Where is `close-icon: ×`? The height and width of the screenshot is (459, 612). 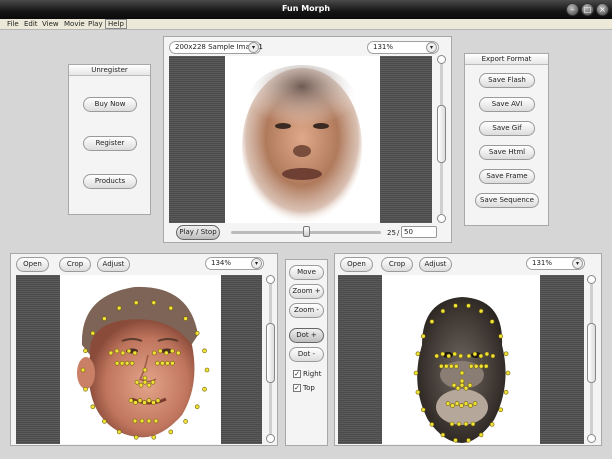 close-icon: × is located at coordinates (602, 9).